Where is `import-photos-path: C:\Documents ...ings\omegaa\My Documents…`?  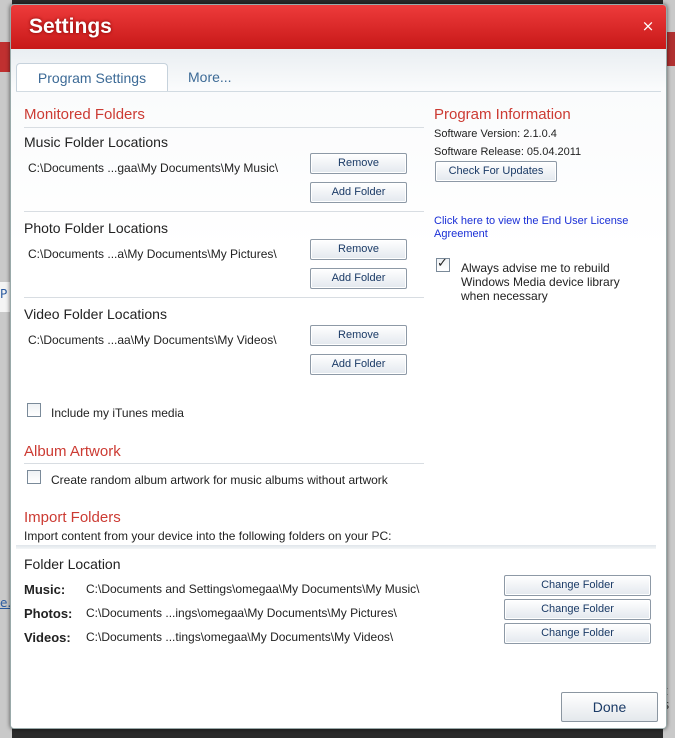 import-photos-path: C:\Documents ...ings\omegaa\My Documents… is located at coordinates (241, 613).